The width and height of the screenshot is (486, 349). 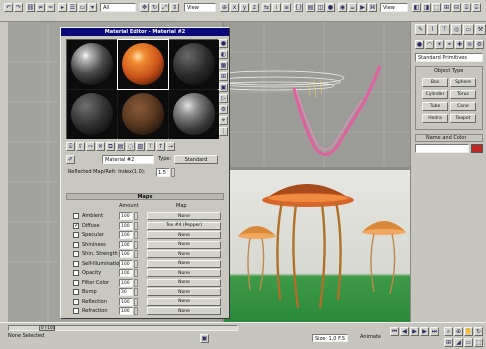 I want to click on filter-icon: ▾, so click(x=92, y=7).